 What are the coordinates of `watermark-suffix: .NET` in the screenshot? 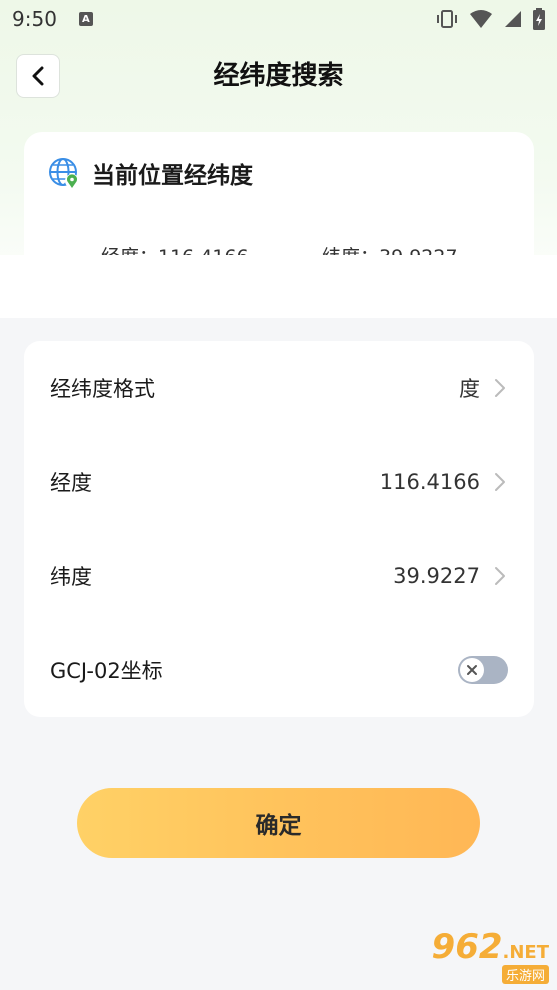 It's located at (525, 952).